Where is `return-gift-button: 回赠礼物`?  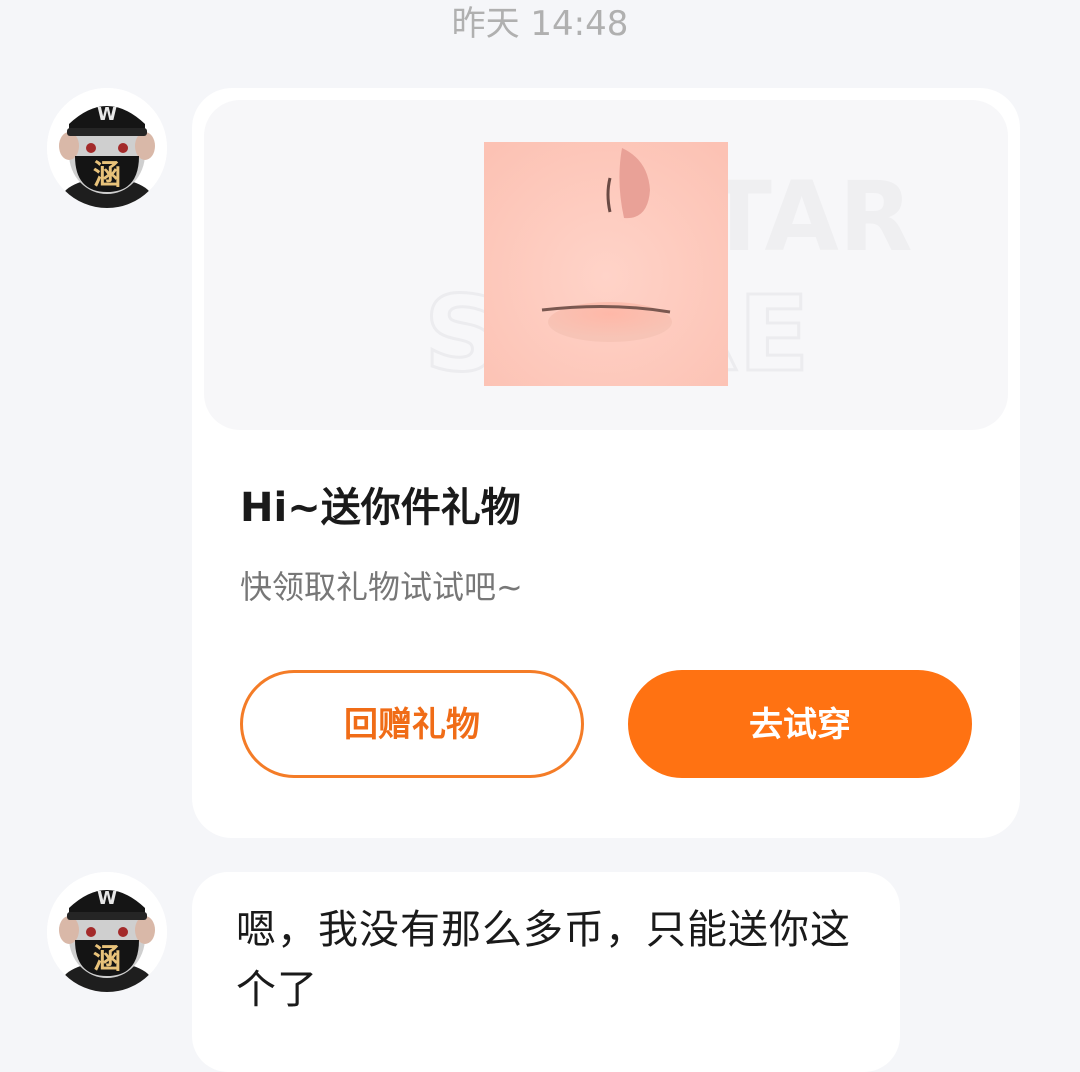
return-gift-button: 回赠礼物 is located at coordinates (412, 724).